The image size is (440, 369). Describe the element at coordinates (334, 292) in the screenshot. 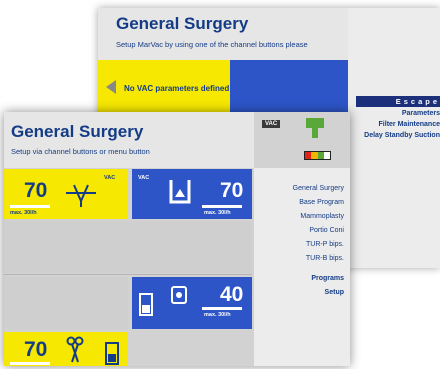

I see `setup-button: Setup` at that location.